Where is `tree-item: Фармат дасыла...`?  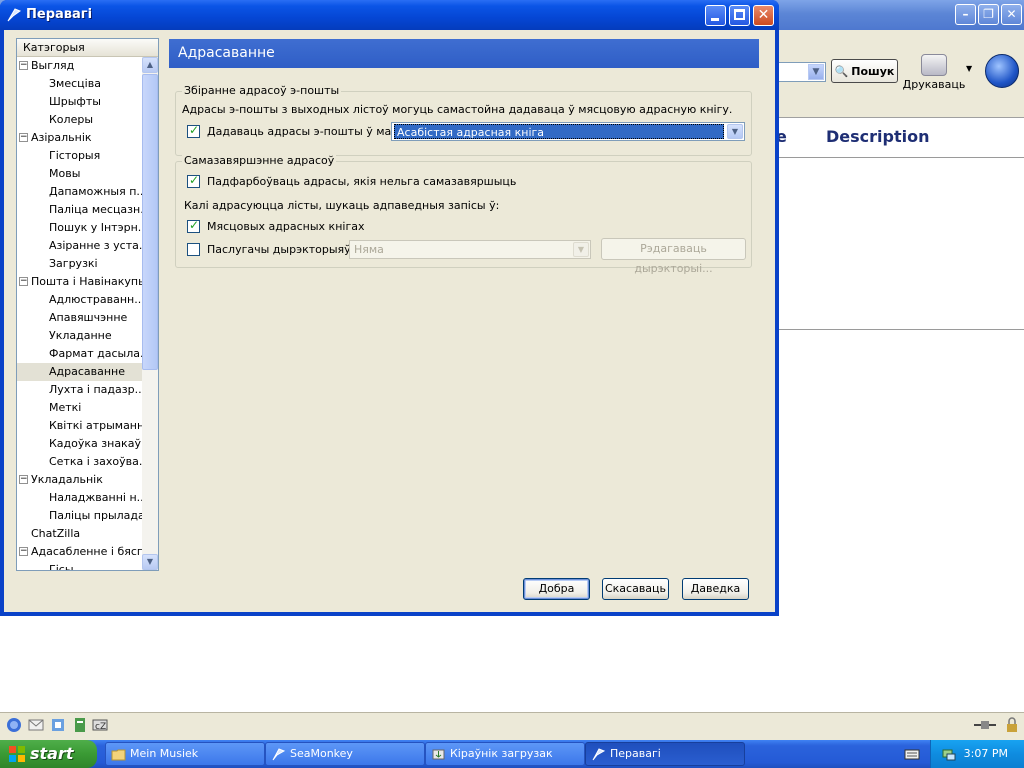
tree-item: Фармат дасыла... is located at coordinates (79, 354).